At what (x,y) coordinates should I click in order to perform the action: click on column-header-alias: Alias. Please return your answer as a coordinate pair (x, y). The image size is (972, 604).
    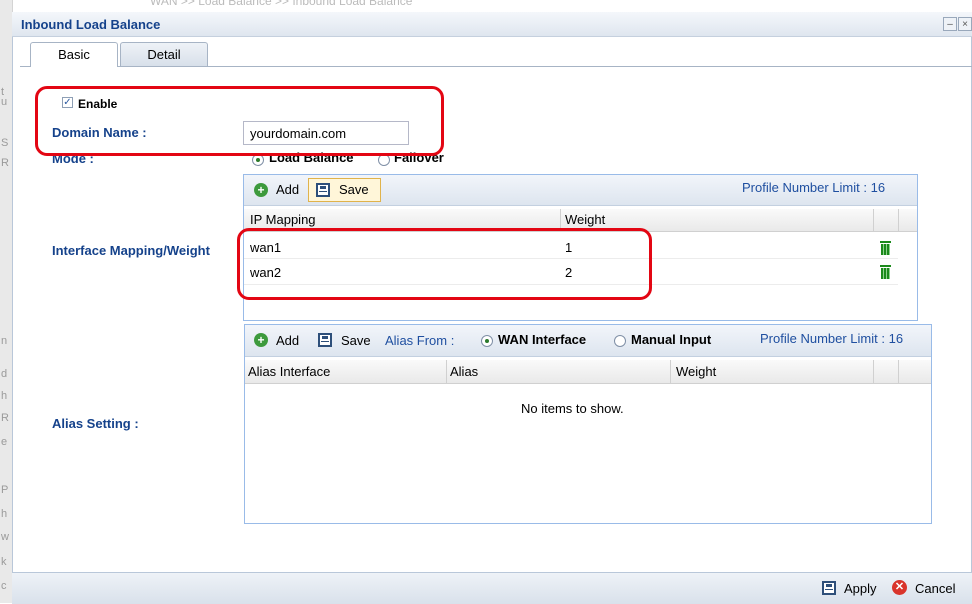
    Looking at the image, I should click on (464, 371).